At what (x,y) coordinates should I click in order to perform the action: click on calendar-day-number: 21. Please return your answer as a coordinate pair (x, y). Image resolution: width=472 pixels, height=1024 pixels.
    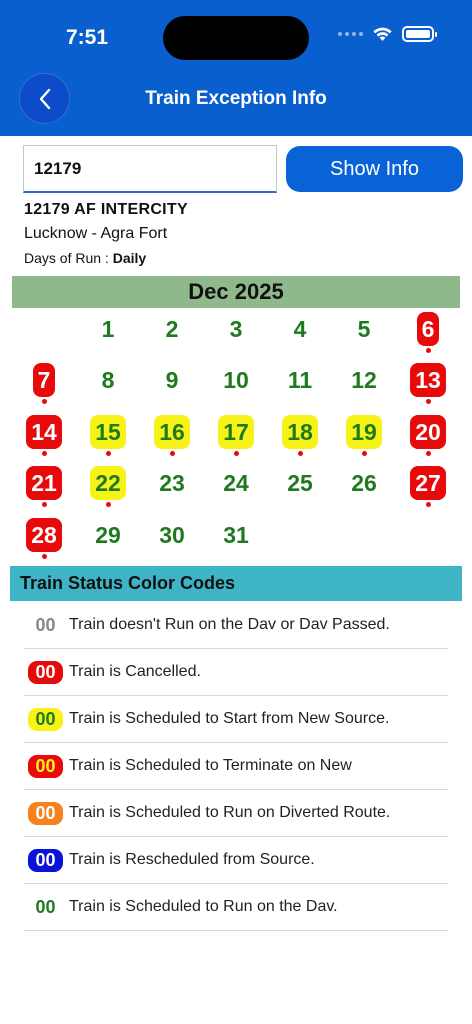
    Looking at the image, I should click on (44, 486).